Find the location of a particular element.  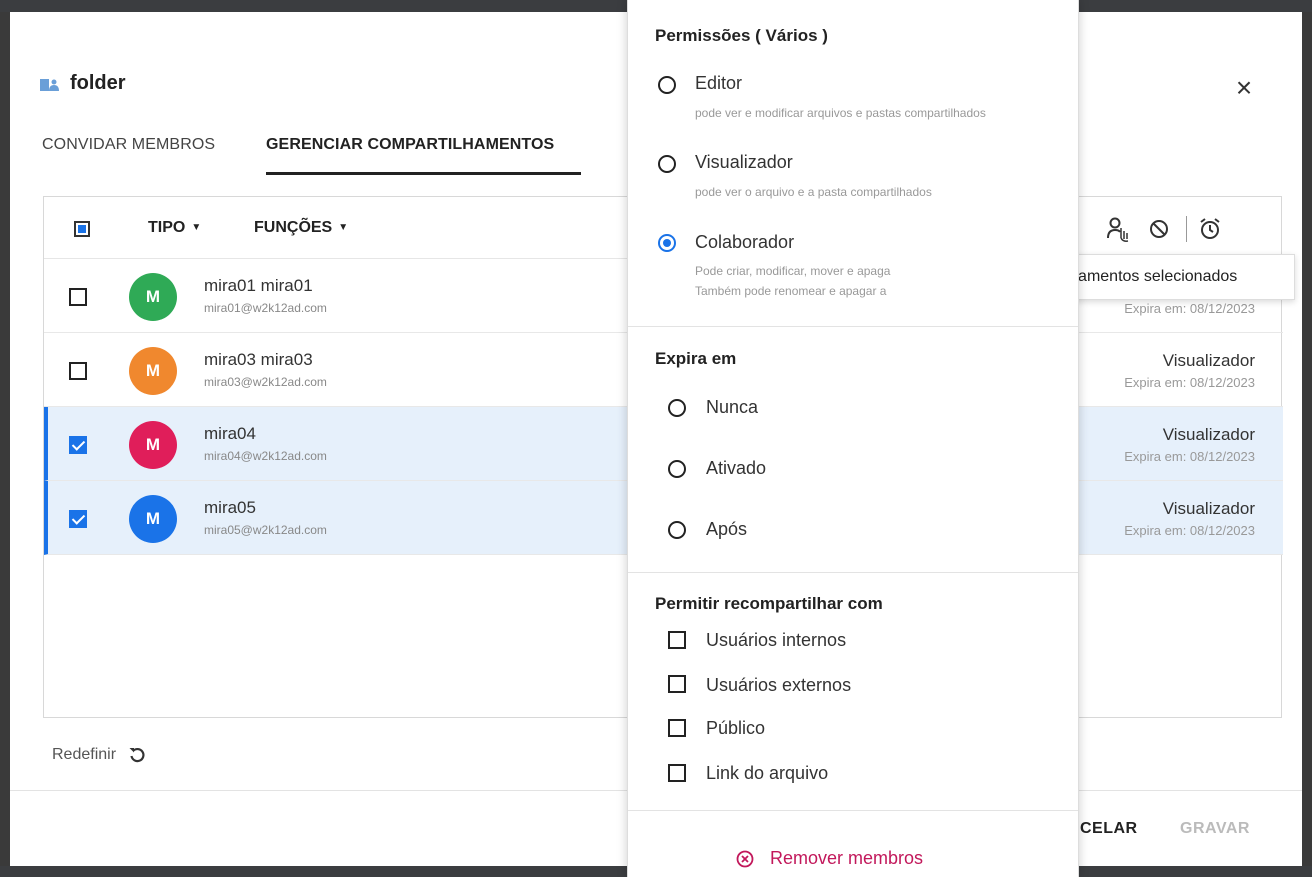

member-name: mira04 is located at coordinates (230, 433).